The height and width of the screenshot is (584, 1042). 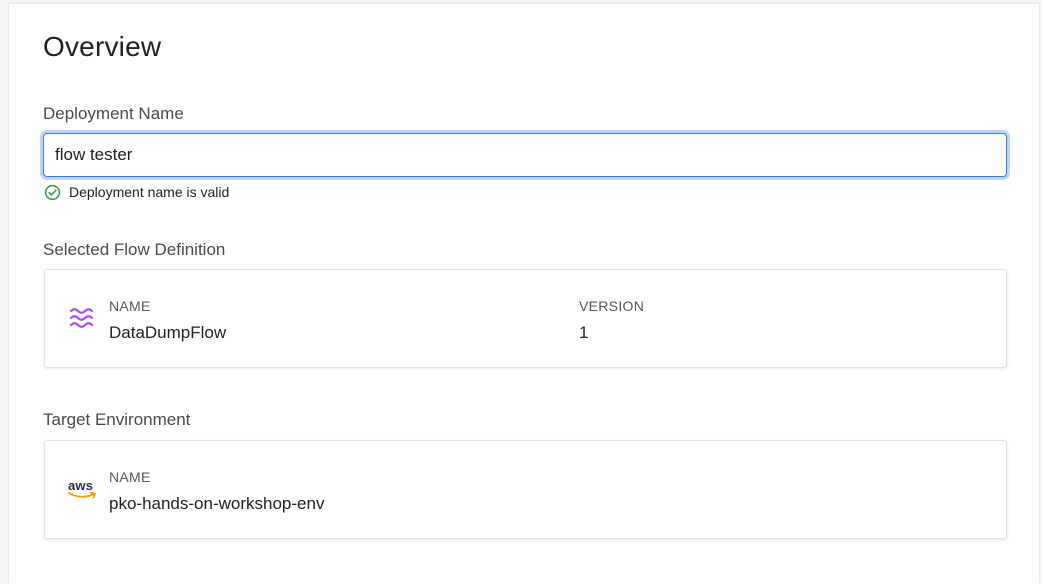 What do you see at coordinates (612, 306) in the screenshot?
I see `flow-version-caption: VERSION` at bounding box center [612, 306].